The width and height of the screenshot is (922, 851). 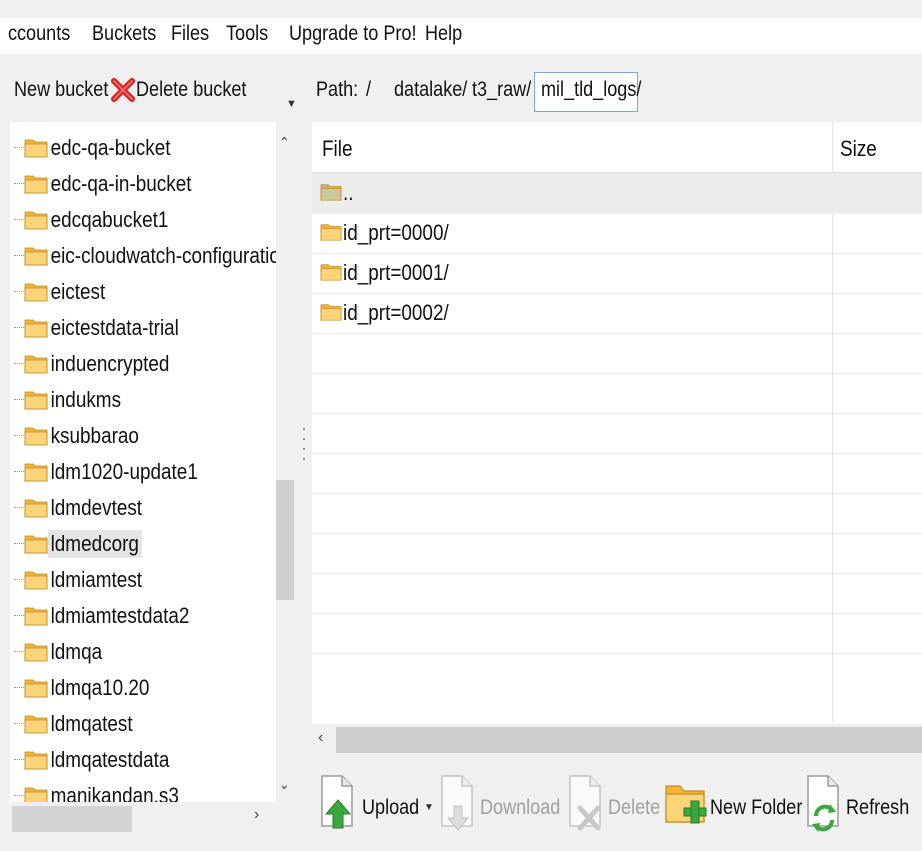 What do you see at coordinates (100, 687) in the screenshot?
I see `bucket-name: ldmqa10.20` at bounding box center [100, 687].